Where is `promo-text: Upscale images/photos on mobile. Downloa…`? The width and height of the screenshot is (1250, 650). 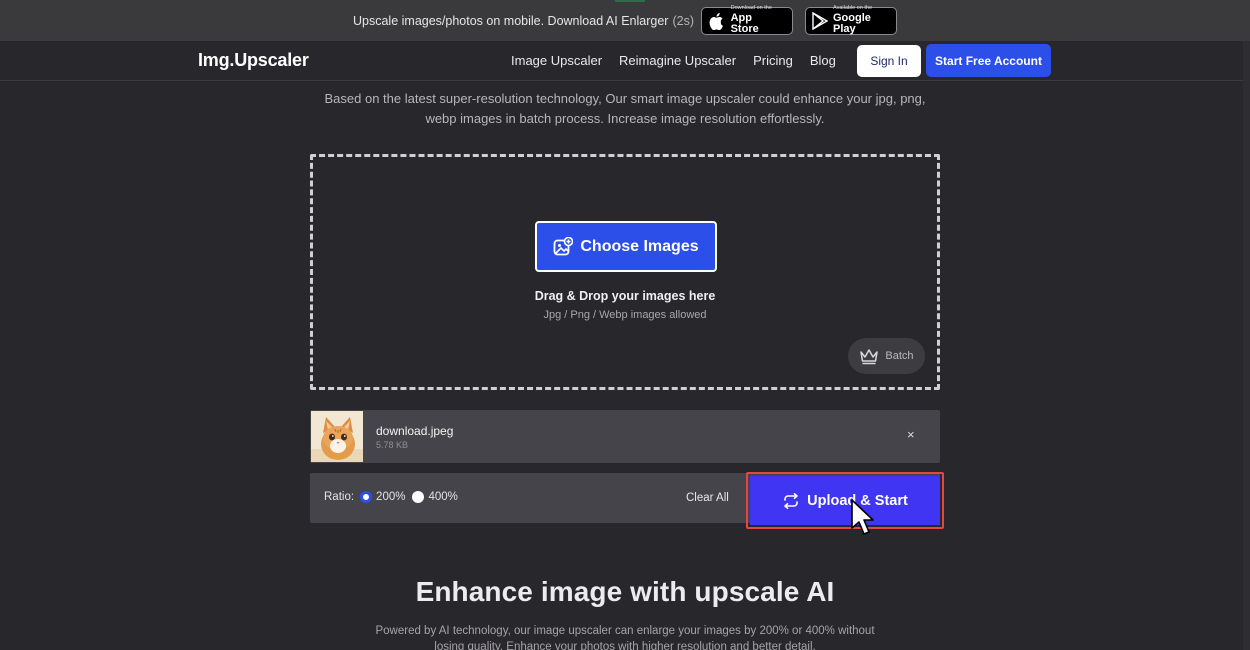 promo-text: Upscale images/photos on mobile. Downloa… is located at coordinates (523, 20).